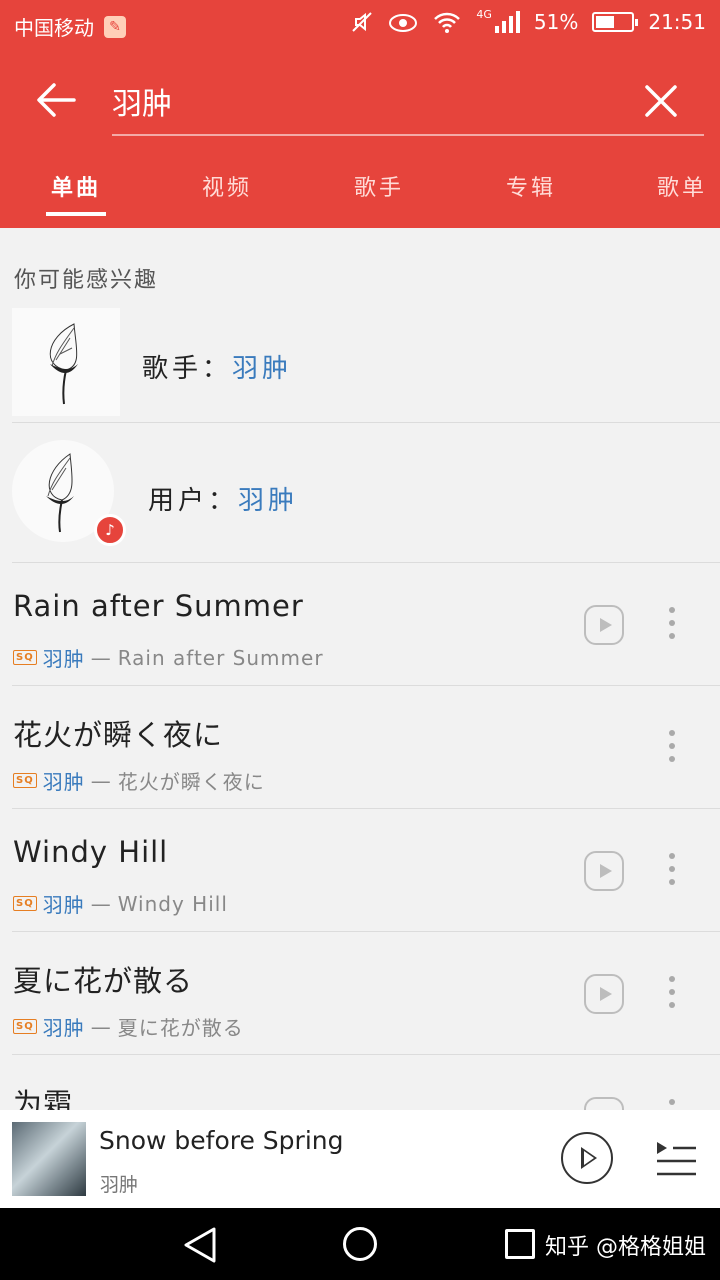 This screenshot has height=1280, width=720. What do you see at coordinates (180, 1028) in the screenshot?
I see `song-album: 夏に花が散る` at bounding box center [180, 1028].